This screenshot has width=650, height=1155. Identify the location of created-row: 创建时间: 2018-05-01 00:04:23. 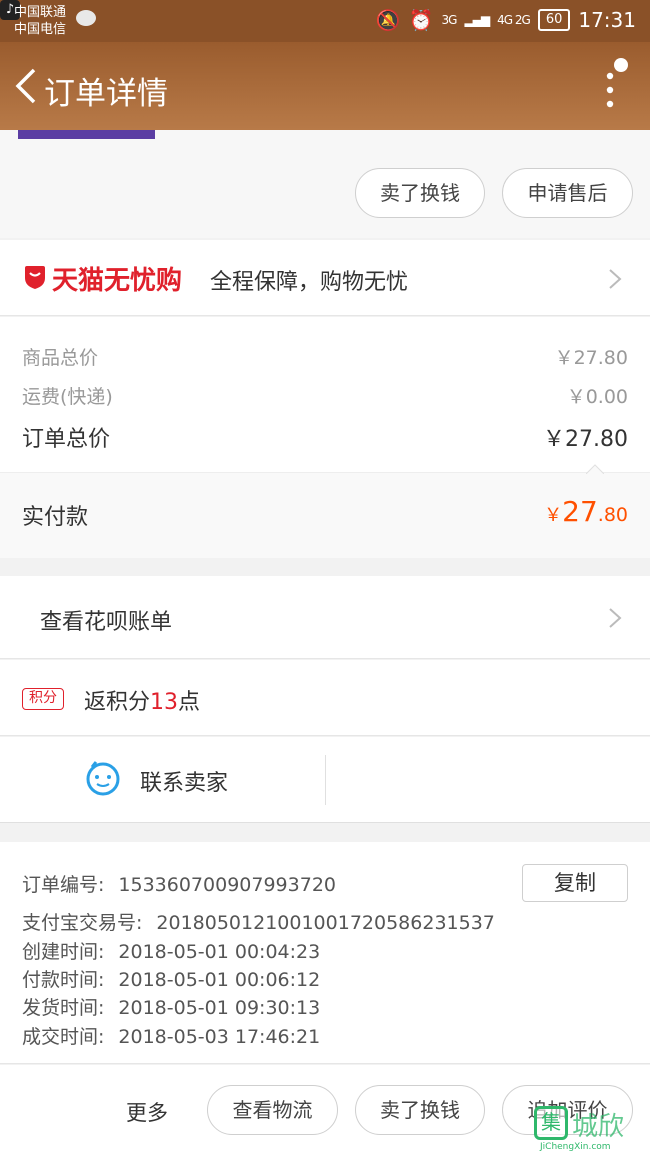
(171, 950).